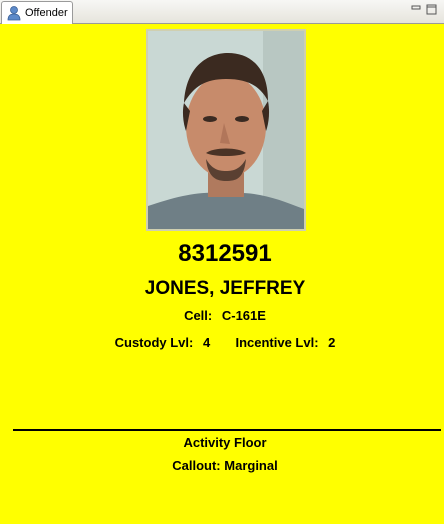 The image size is (444, 524). What do you see at coordinates (225, 288) in the screenshot?
I see `offender-name: JONES, JEFFREY` at bounding box center [225, 288].